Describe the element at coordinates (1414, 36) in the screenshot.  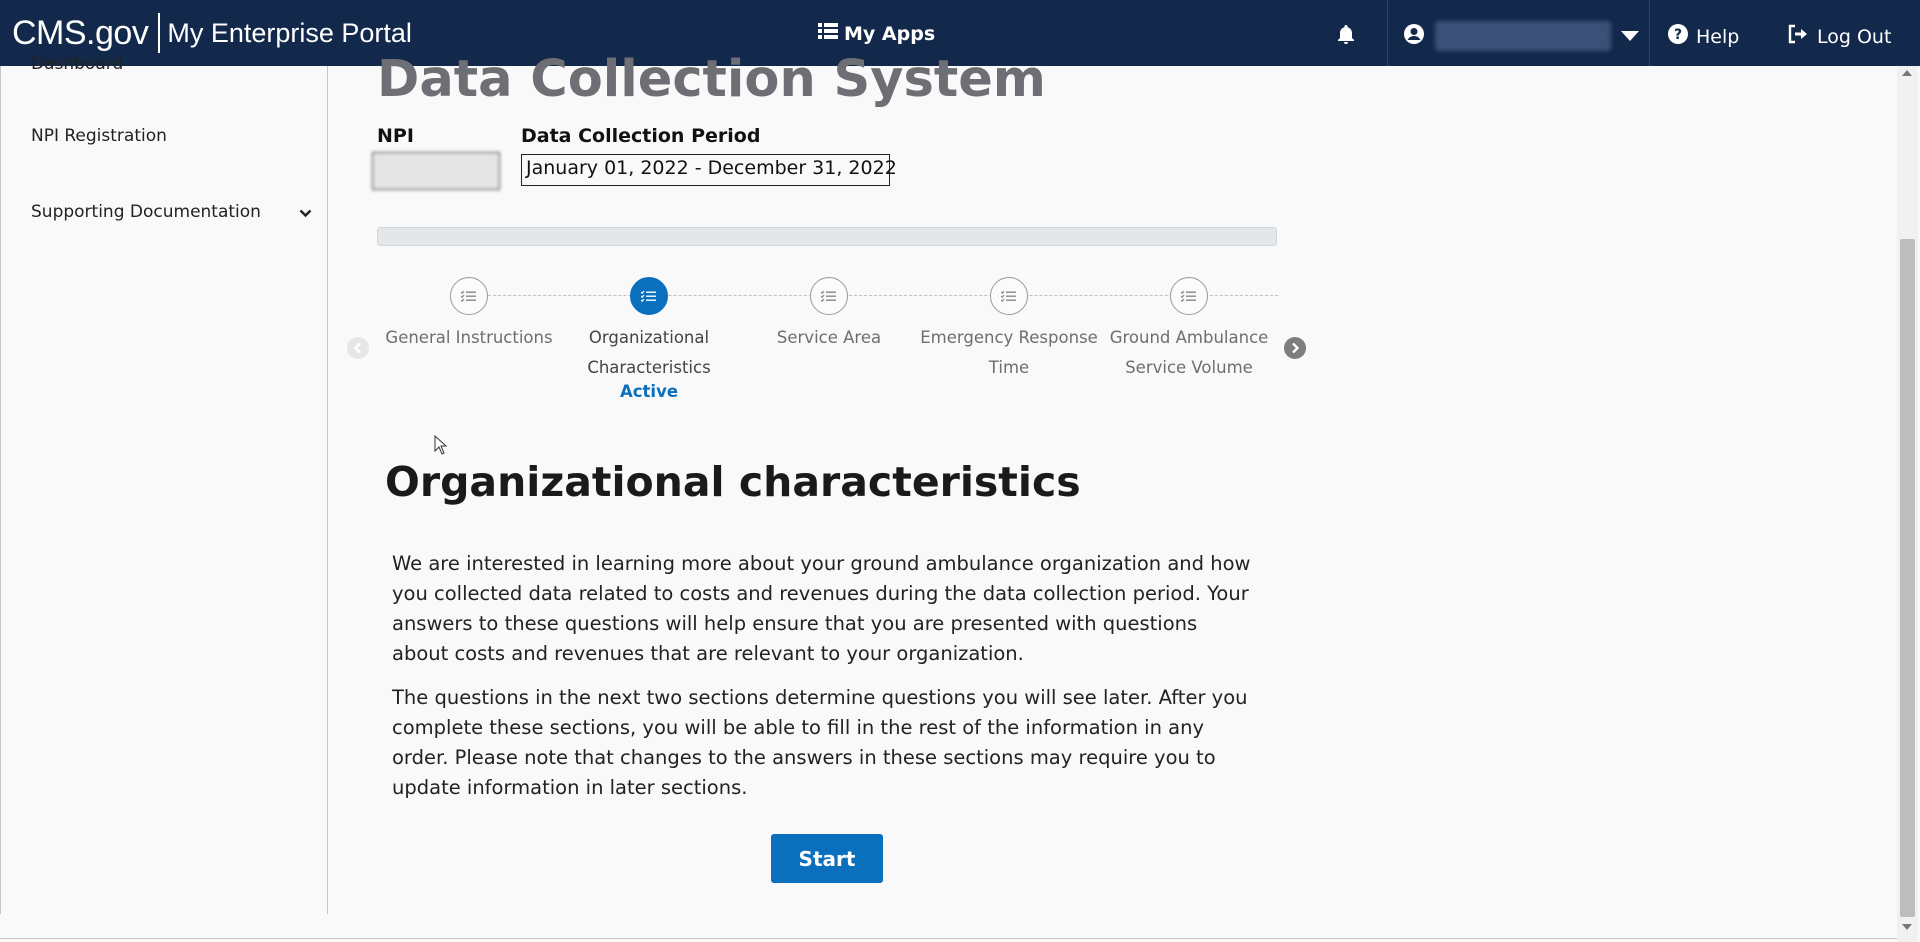
I see `user-circle-icon` at that location.